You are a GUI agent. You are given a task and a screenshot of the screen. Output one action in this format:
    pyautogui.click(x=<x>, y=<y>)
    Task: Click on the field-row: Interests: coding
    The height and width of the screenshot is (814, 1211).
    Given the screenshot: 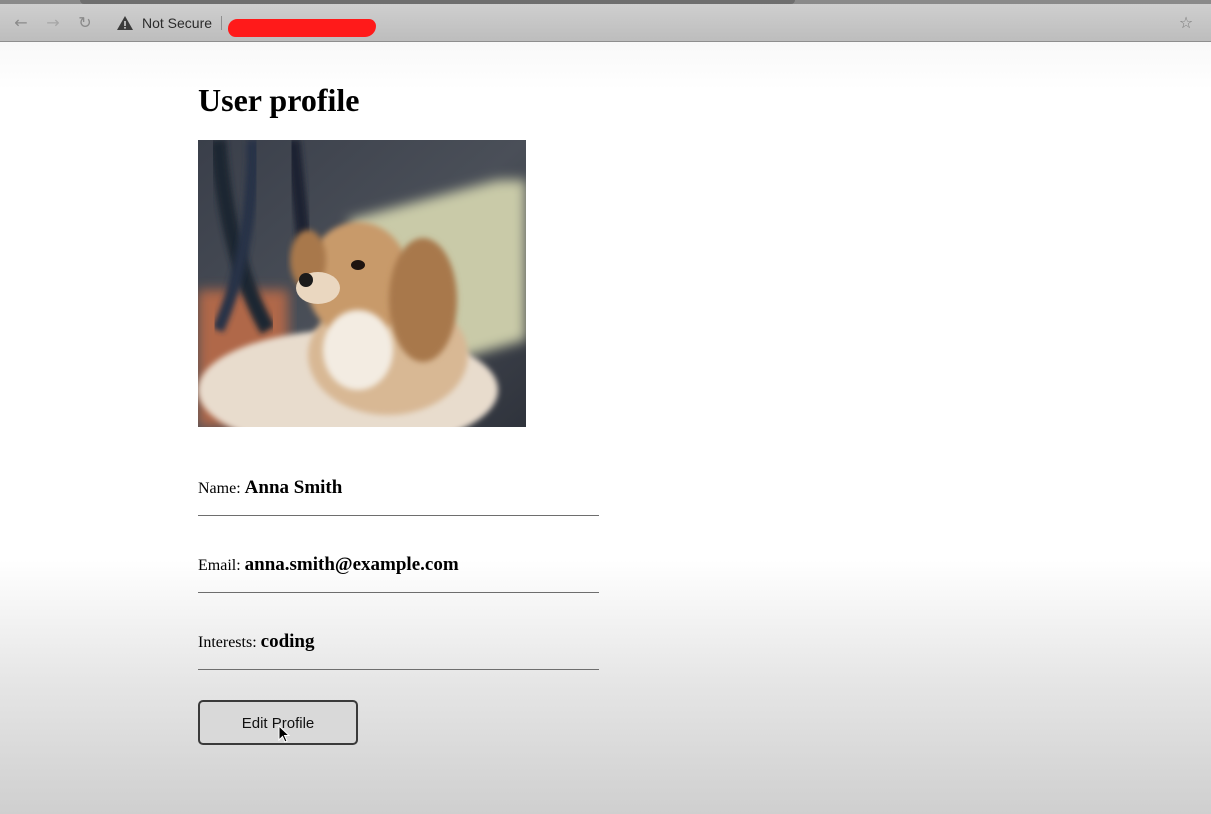 What is the action you would take?
    pyautogui.click(x=256, y=642)
    